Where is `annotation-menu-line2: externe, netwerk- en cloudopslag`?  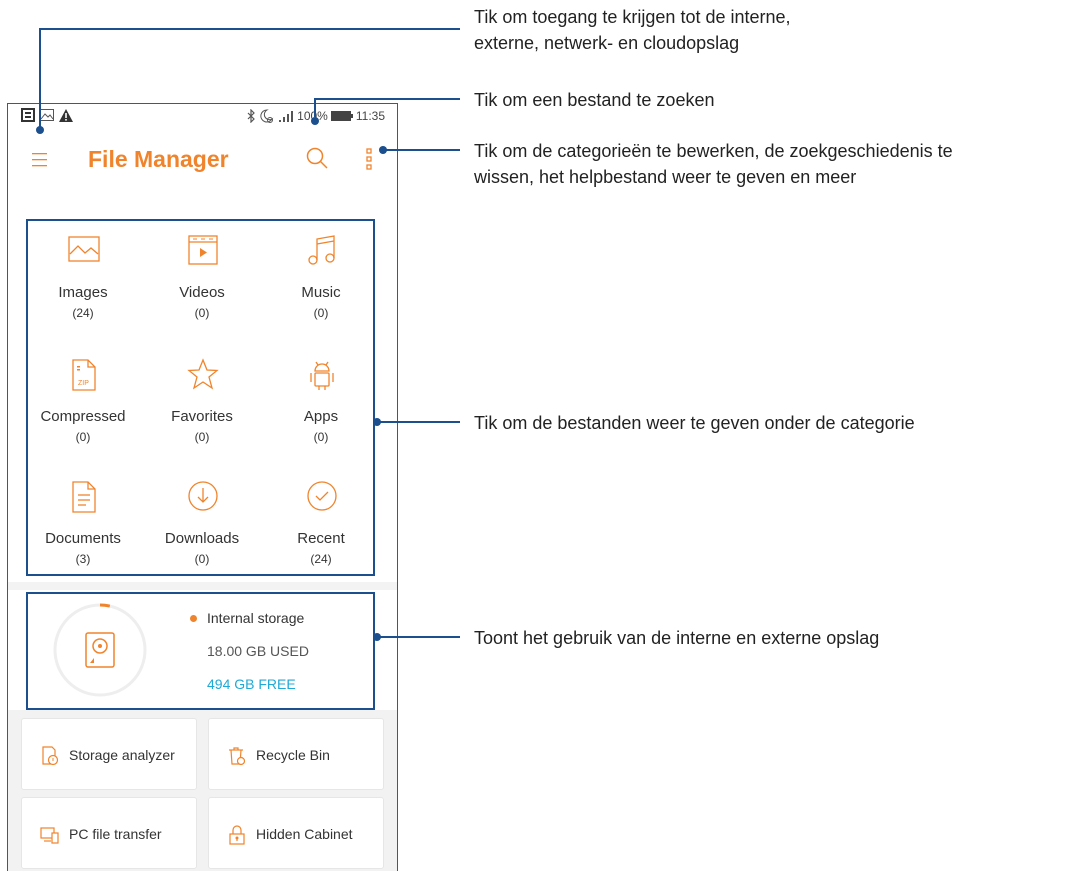 annotation-menu-line2: externe, netwerk- en cloudopslag is located at coordinates (607, 43).